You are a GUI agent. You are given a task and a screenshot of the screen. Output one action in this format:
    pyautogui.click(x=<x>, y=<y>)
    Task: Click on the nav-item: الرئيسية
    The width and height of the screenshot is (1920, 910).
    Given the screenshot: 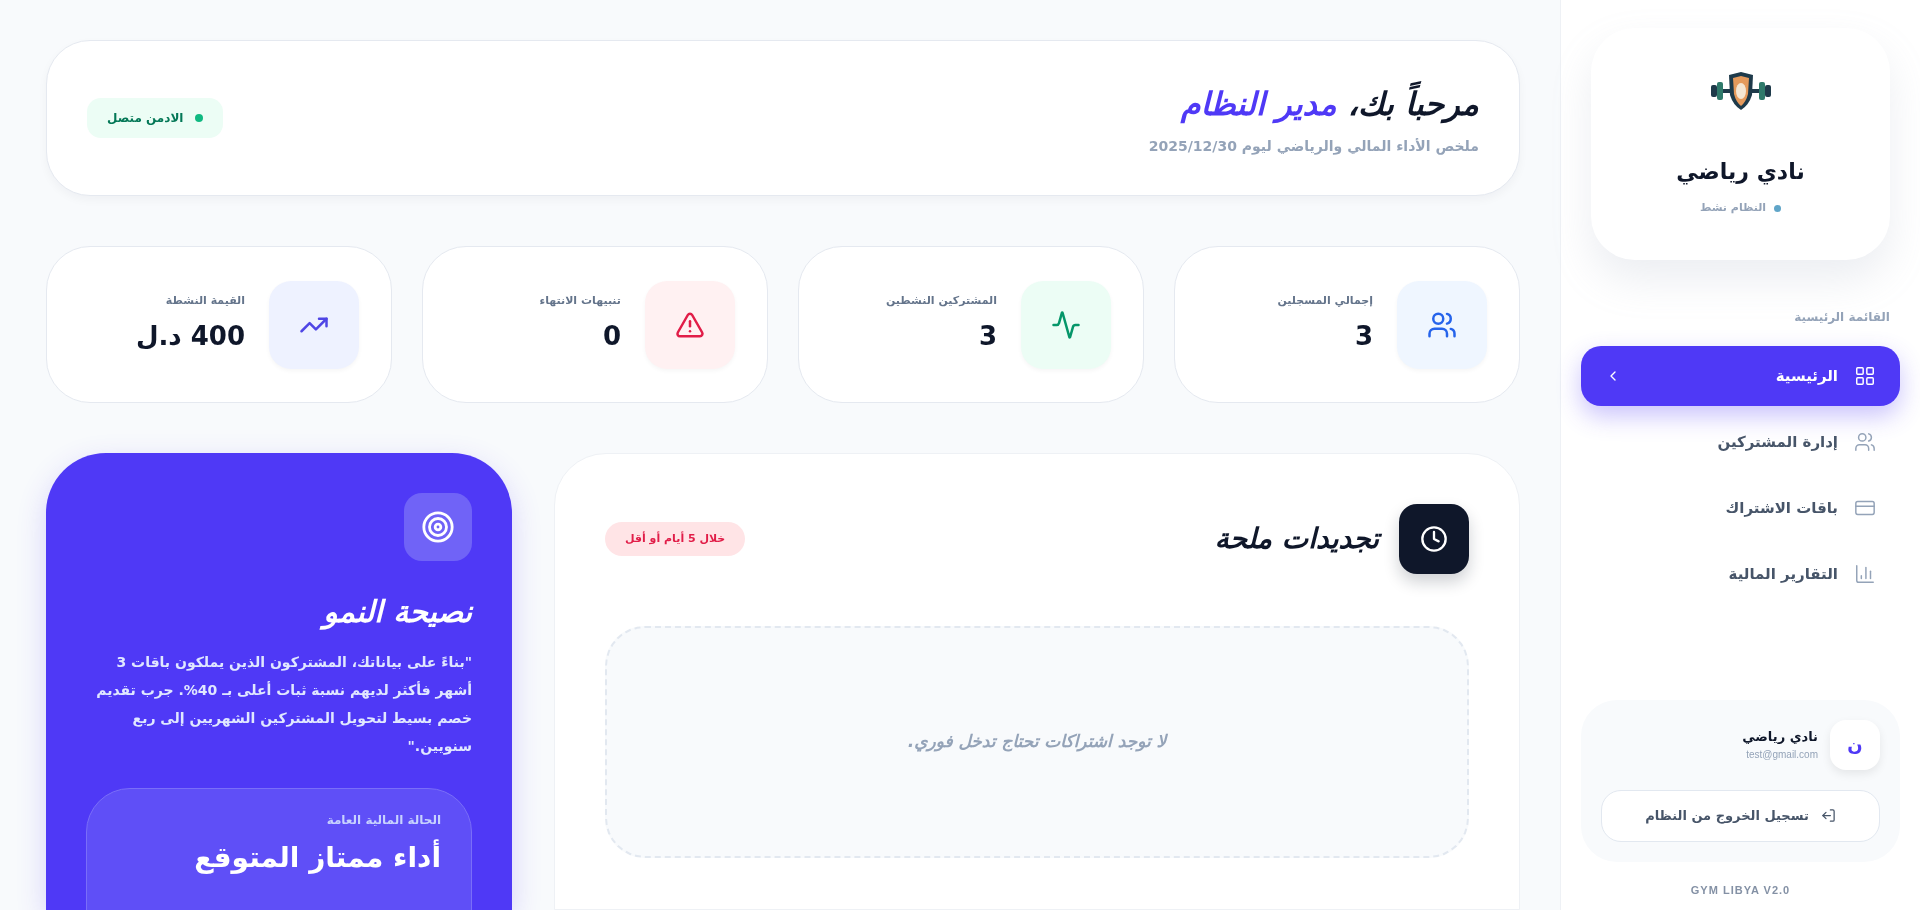 What is the action you would take?
    pyautogui.click(x=1740, y=376)
    